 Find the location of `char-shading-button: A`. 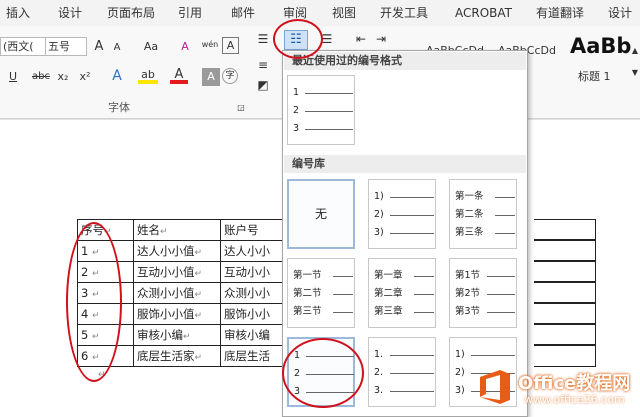

char-shading-button: A is located at coordinates (211, 77).